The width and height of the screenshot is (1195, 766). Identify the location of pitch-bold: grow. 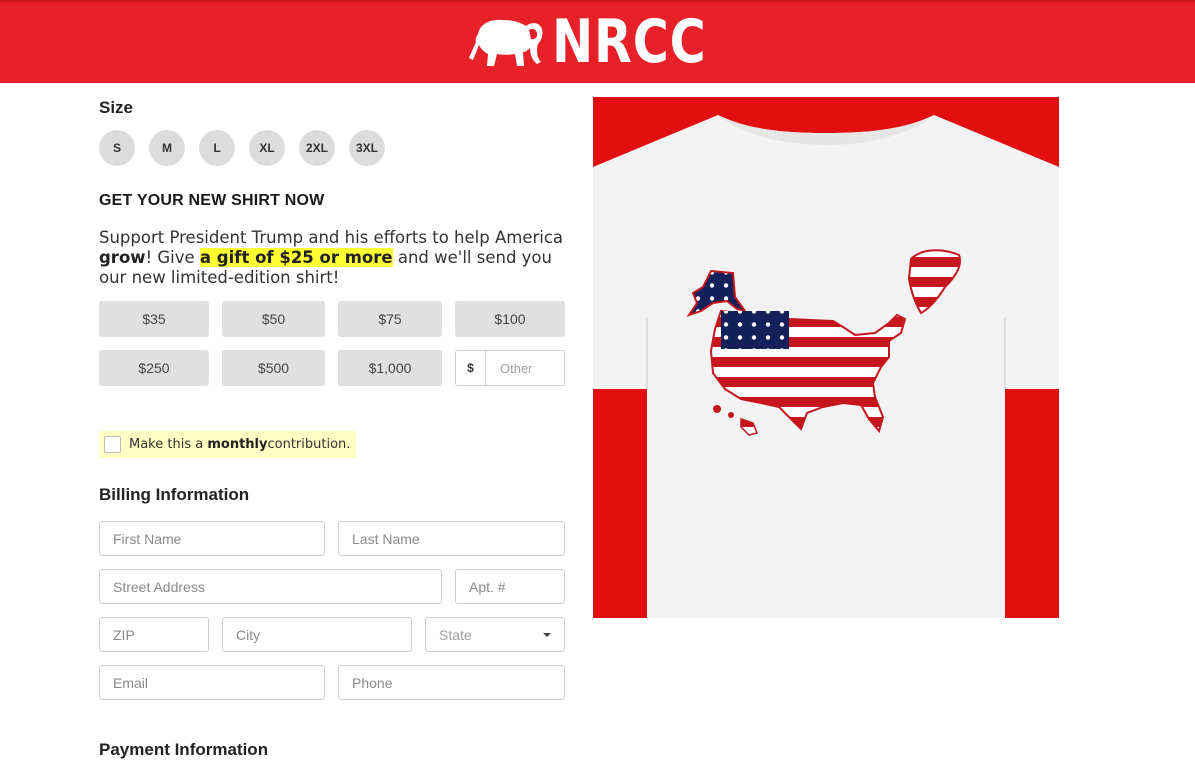
(122, 257).